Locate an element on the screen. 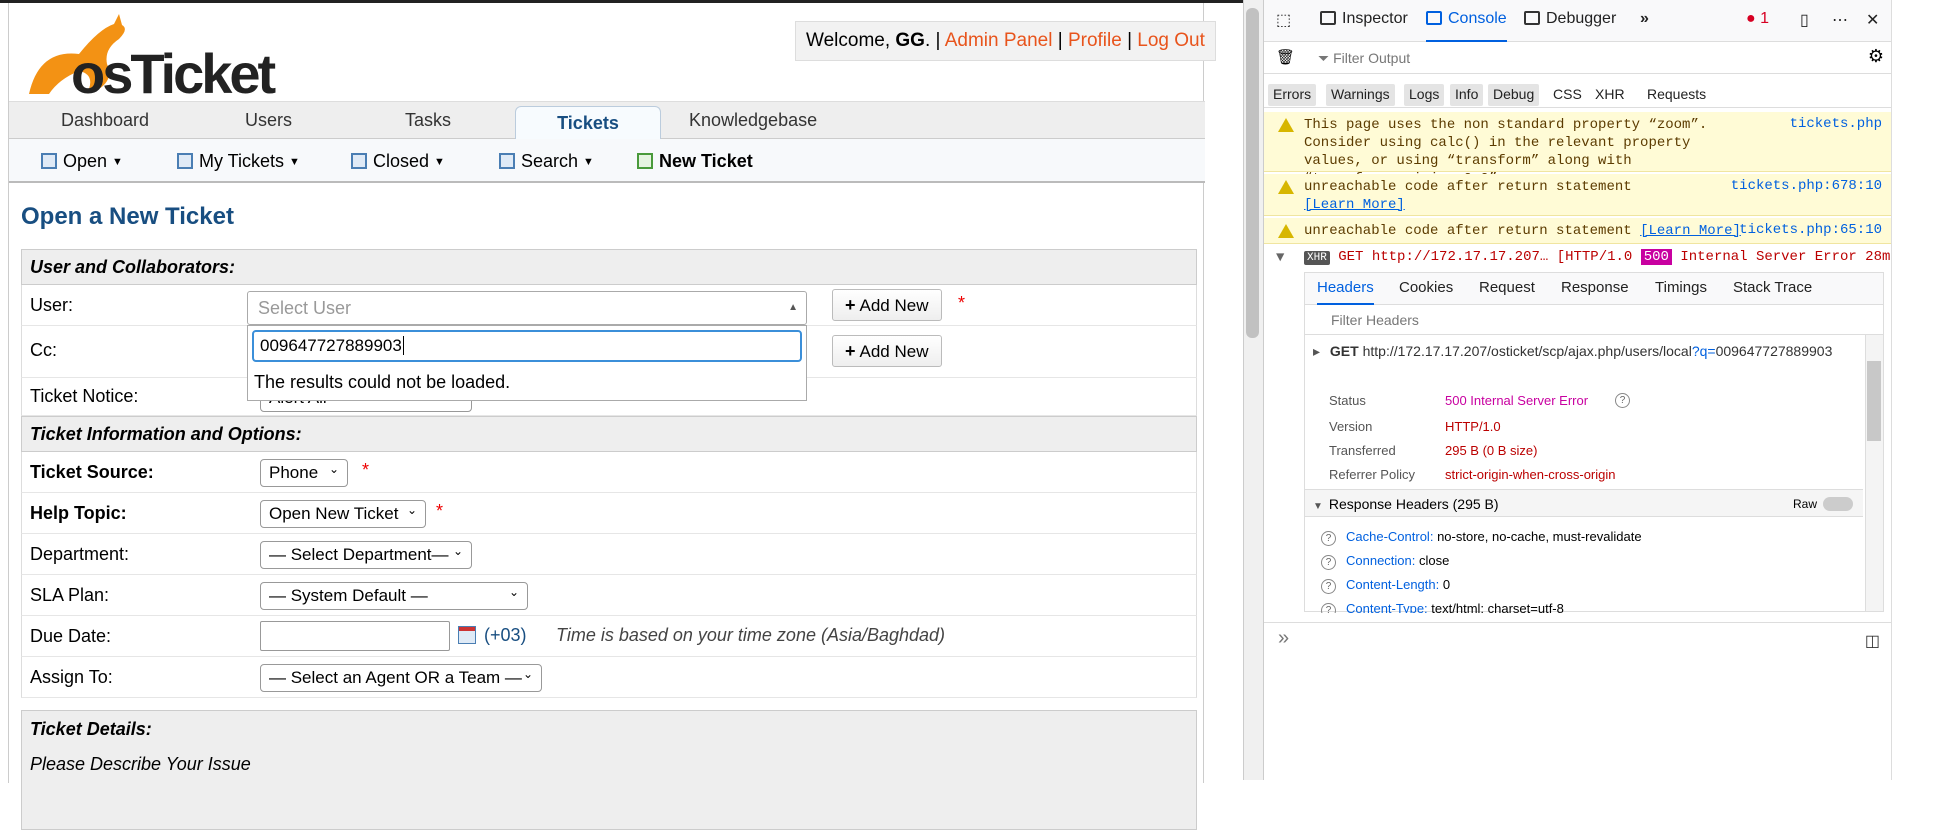 The image size is (1939, 830). details-scrollbar-thumb is located at coordinates (1874, 401).